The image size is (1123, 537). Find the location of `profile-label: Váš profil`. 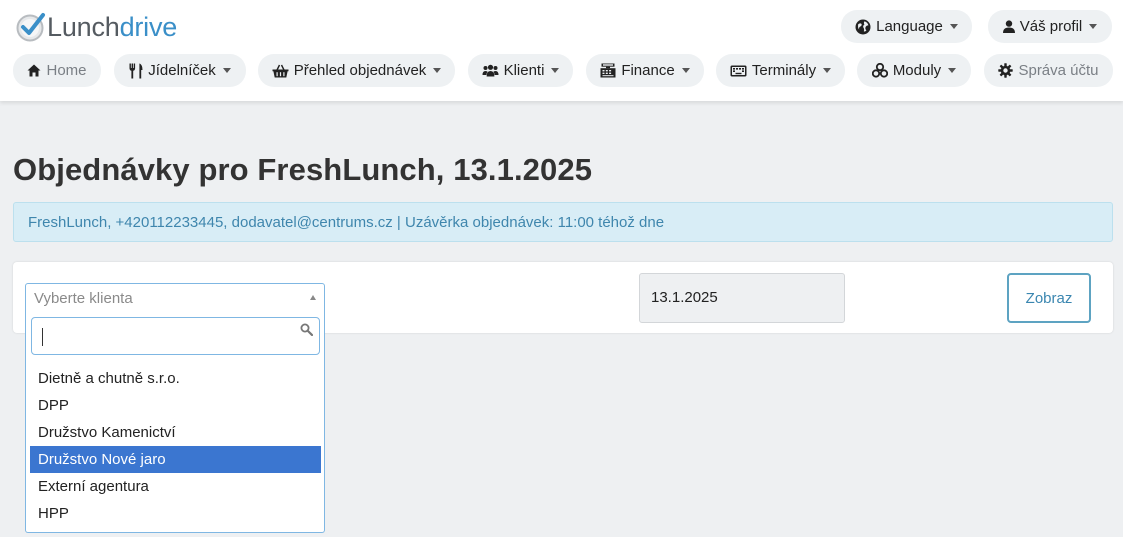

profile-label: Váš profil is located at coordinates (1051, 26).